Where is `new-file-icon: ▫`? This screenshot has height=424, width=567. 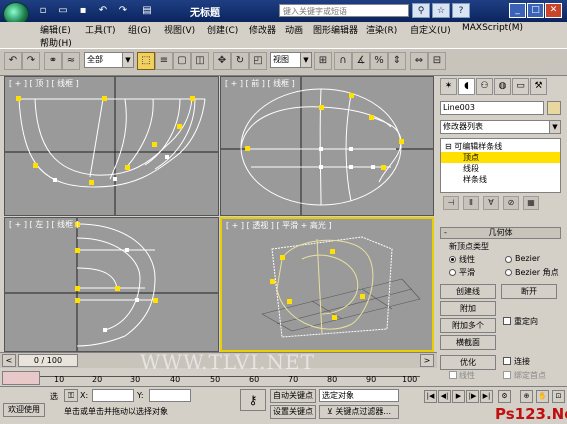
new-file-icon: ▫ is located at coordinates (43, 10).